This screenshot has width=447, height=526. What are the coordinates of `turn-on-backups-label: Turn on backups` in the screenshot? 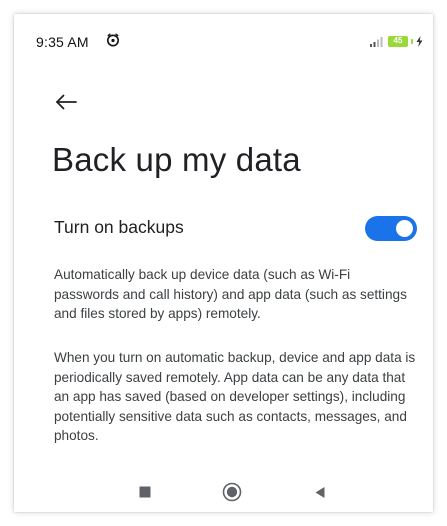 It's located at (119, 227).